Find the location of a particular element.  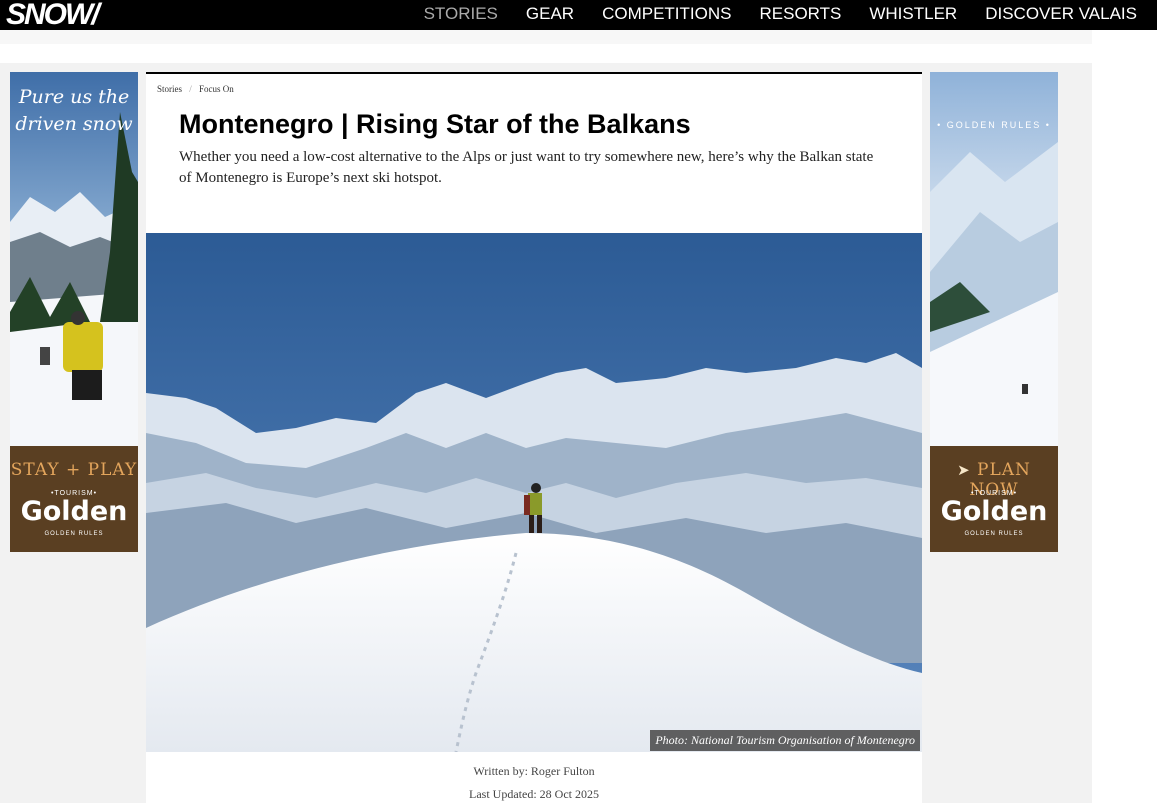

ad-left-cta: STAY + PLAY is located at coordinates (74, 470).